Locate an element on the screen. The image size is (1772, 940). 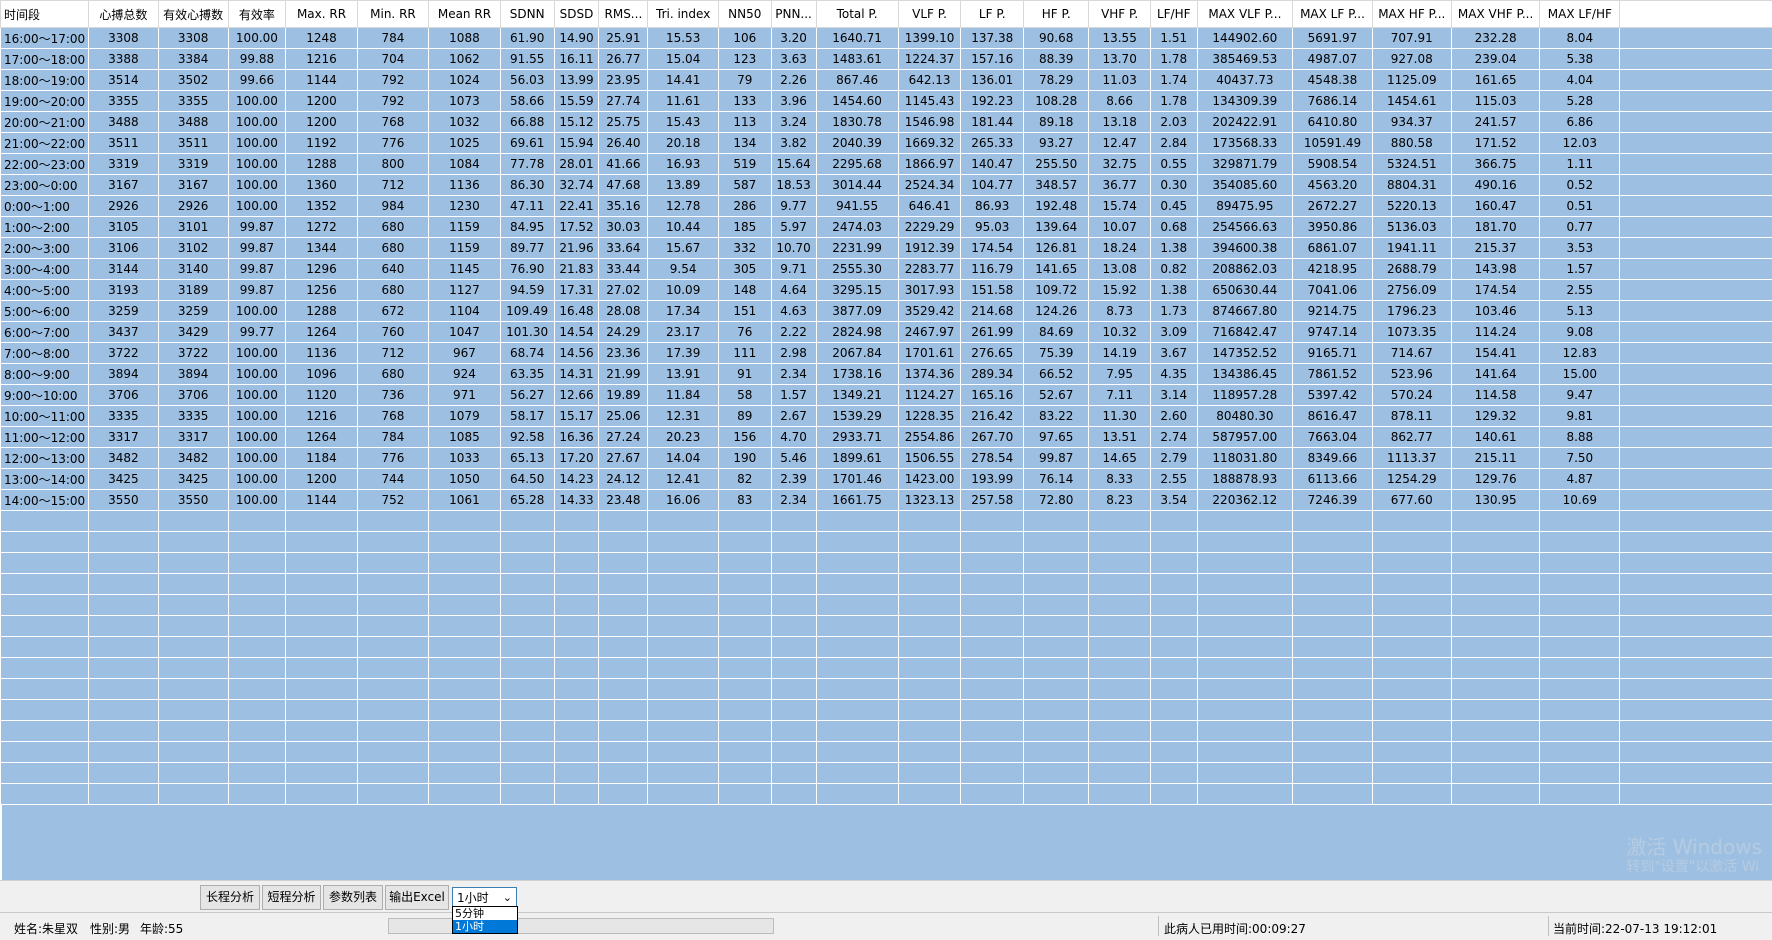
table-cell: 192.23 is located at coordinates (992, 101).